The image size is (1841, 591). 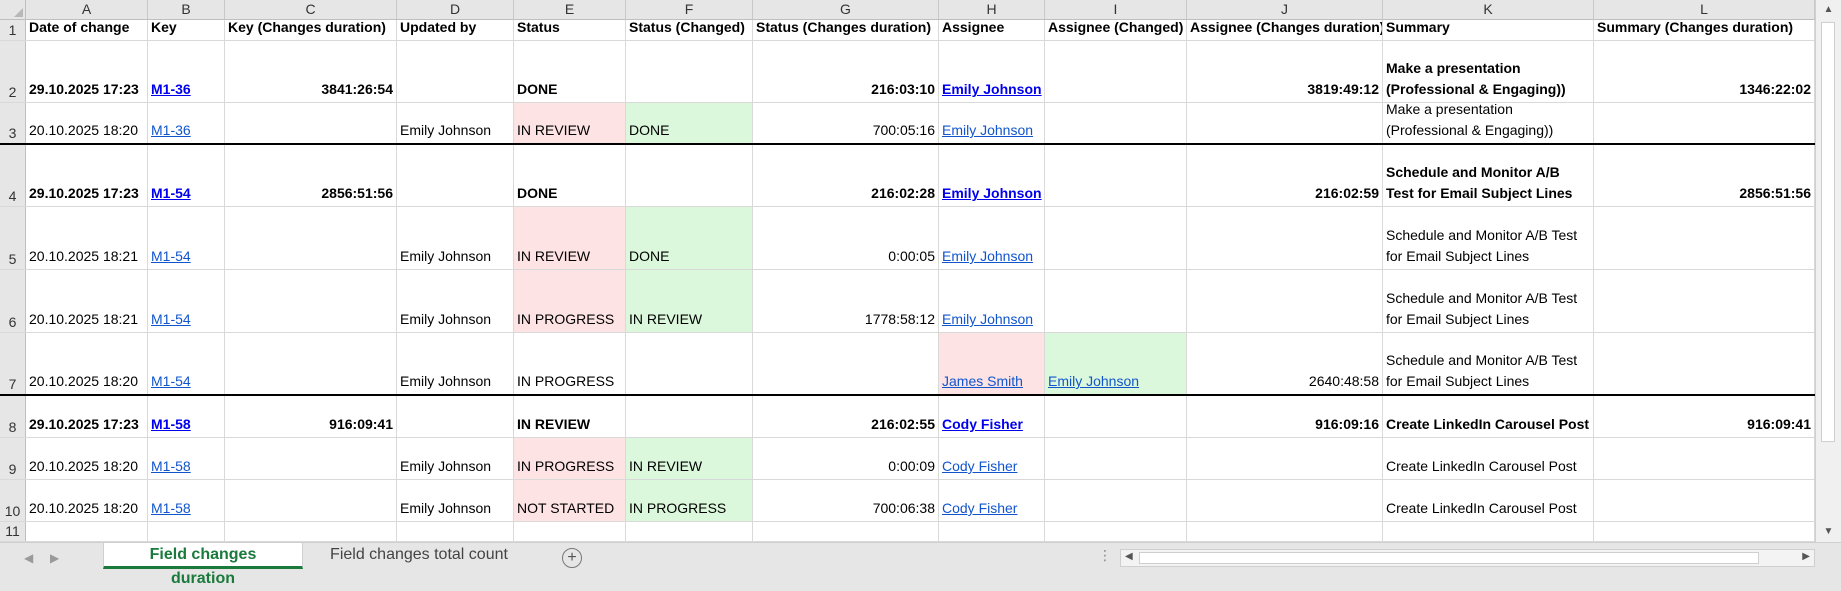 What do you see at coordinates (311, 301) in the screenshot?
I see `cell-c6` at bounding box center [311, 301].